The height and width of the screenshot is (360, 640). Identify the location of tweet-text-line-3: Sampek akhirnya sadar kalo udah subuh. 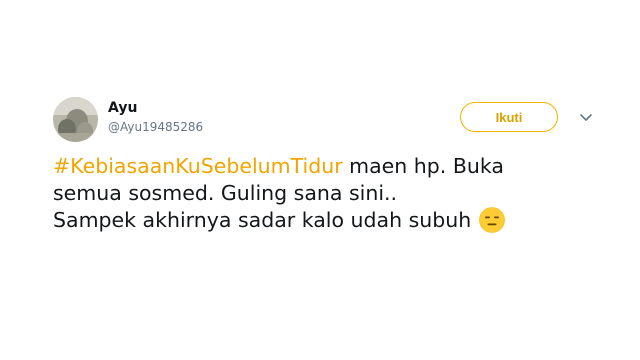
(323, 220).